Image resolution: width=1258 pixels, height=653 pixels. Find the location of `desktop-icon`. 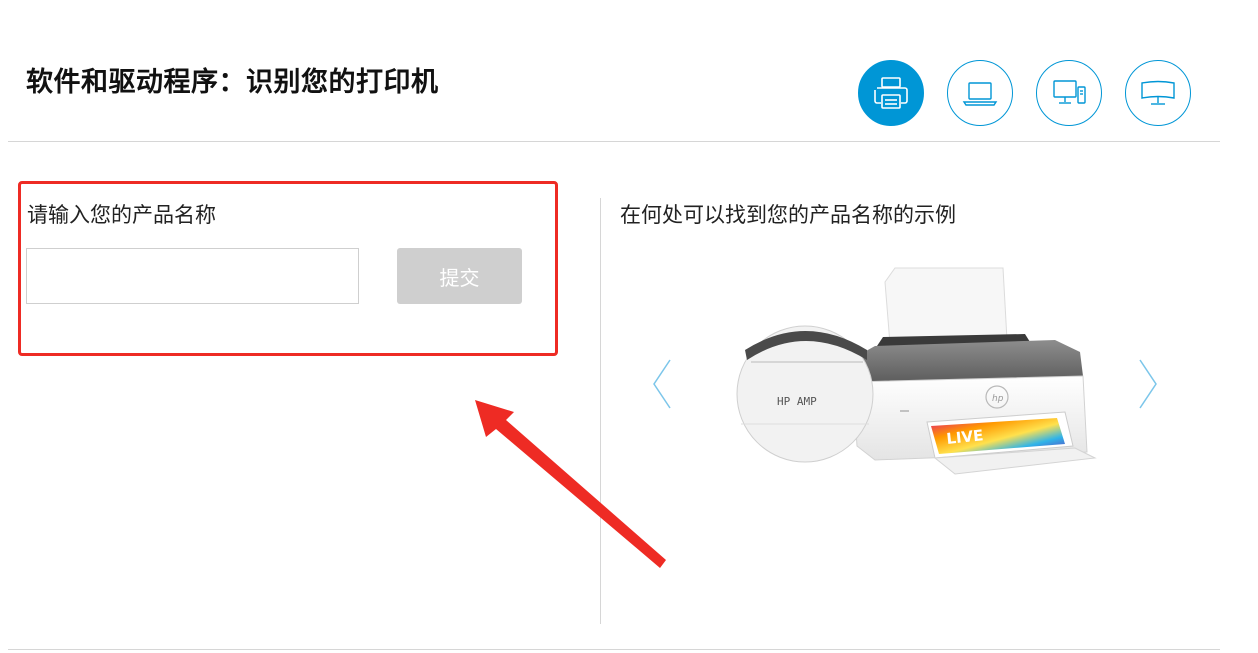

desktop-icon is located at coordinates (1069, 92).